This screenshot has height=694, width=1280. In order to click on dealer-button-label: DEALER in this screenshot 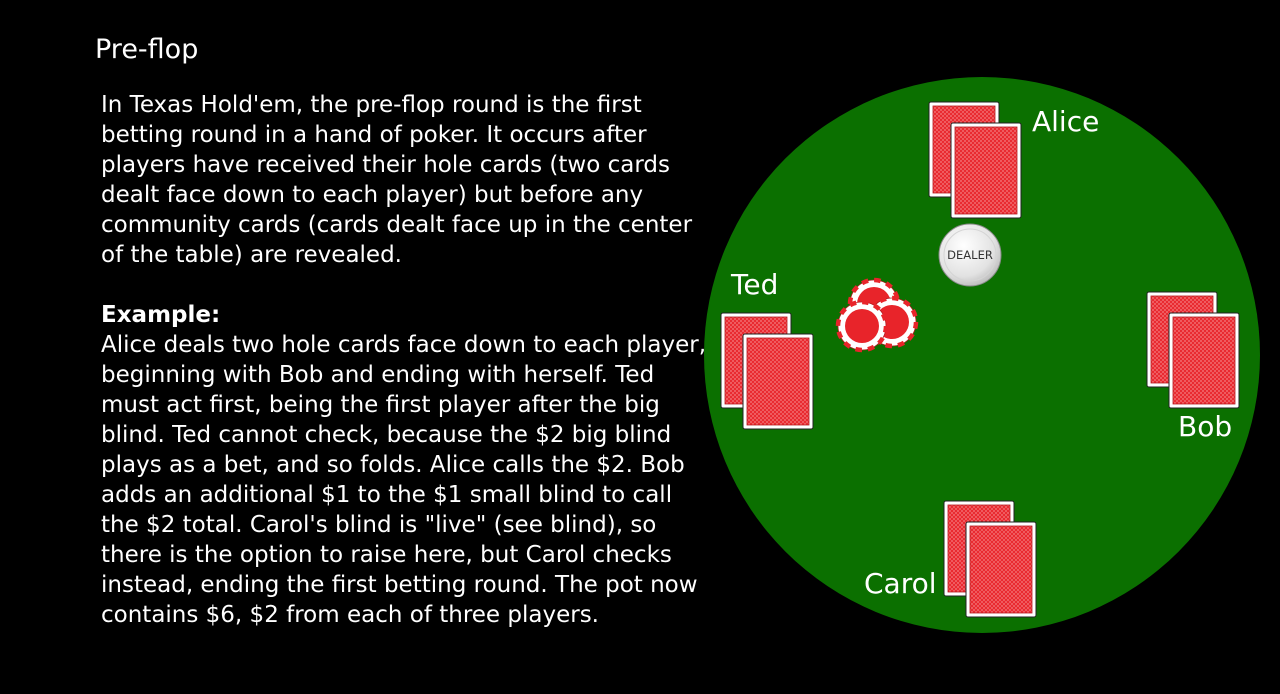, I will do `click(970, 255)`.